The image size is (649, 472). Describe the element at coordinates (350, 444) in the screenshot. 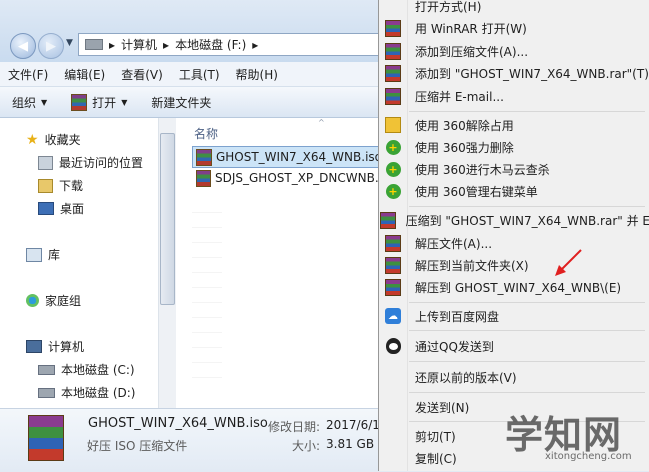

I see `detail-size-value: 3.81 GB` at that location.